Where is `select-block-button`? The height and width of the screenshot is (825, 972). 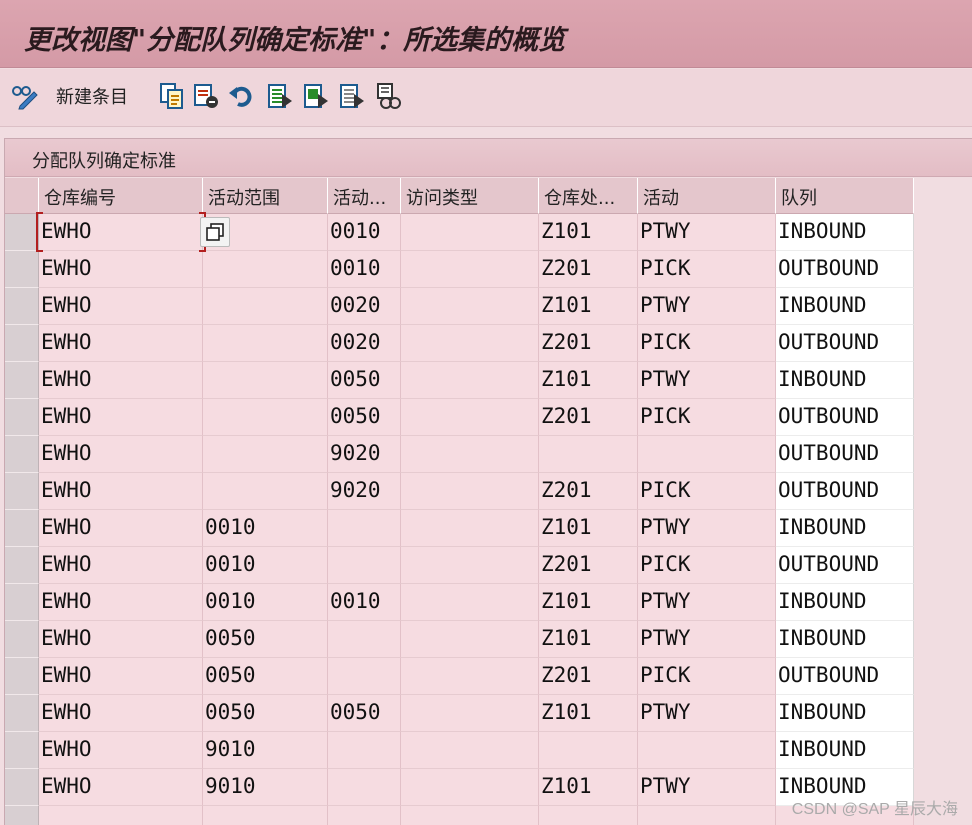 select-block-button is located at coordinates (316, 96).